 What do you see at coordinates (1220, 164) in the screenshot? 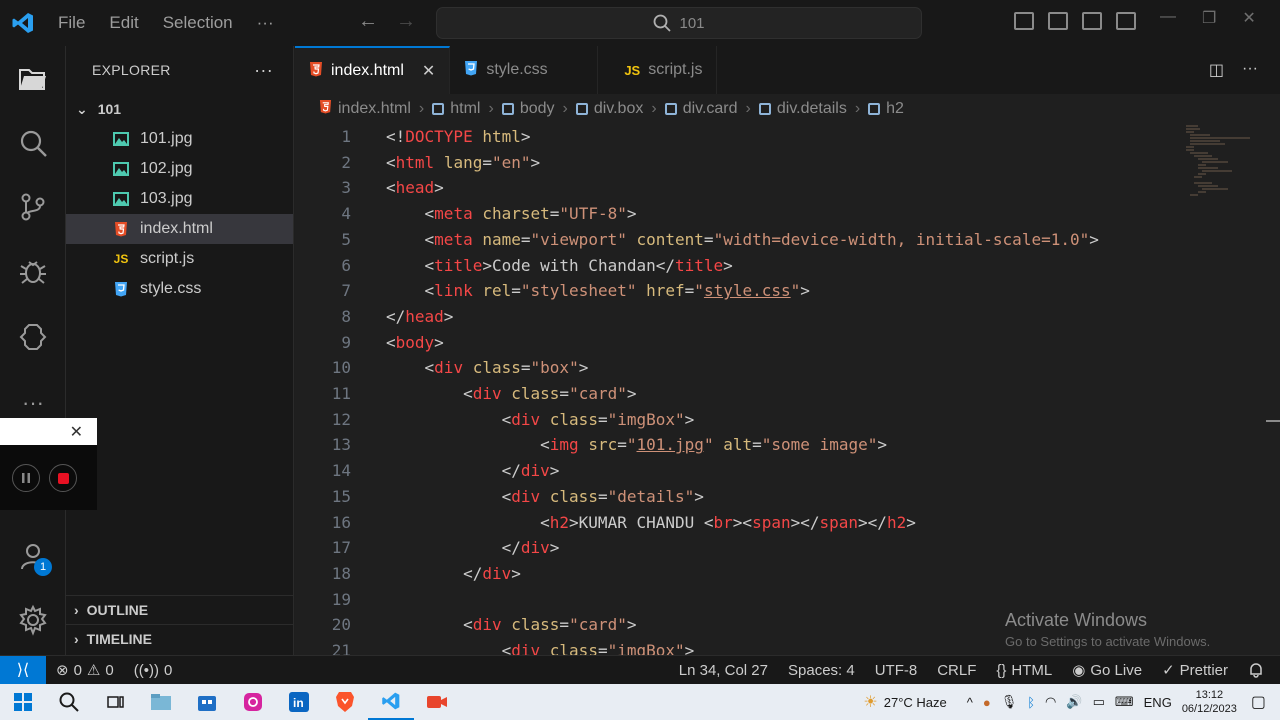
I see `minimap` at bounding box center [1220, 164].